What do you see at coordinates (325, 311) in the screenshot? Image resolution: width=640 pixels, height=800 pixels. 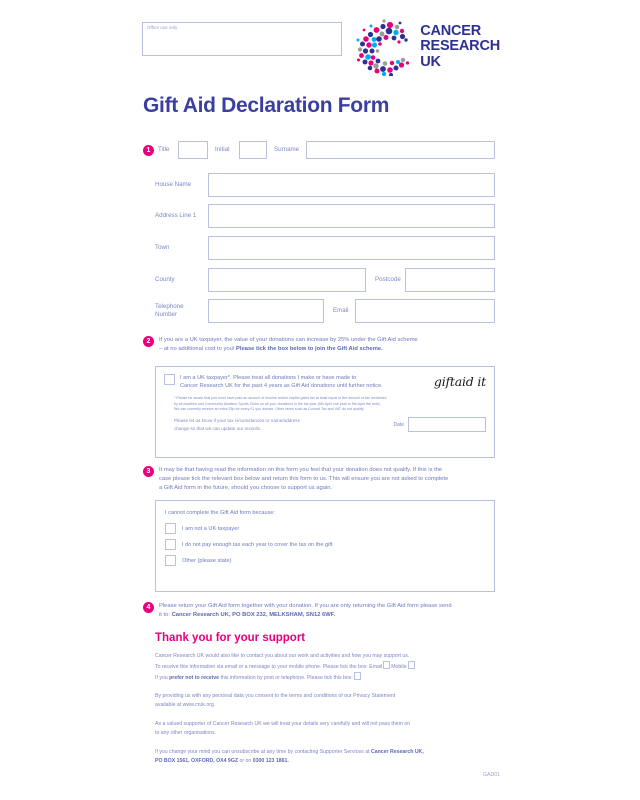 I see `telephone-email-row: Telephone Number Email` at bounding box center [325, 311].